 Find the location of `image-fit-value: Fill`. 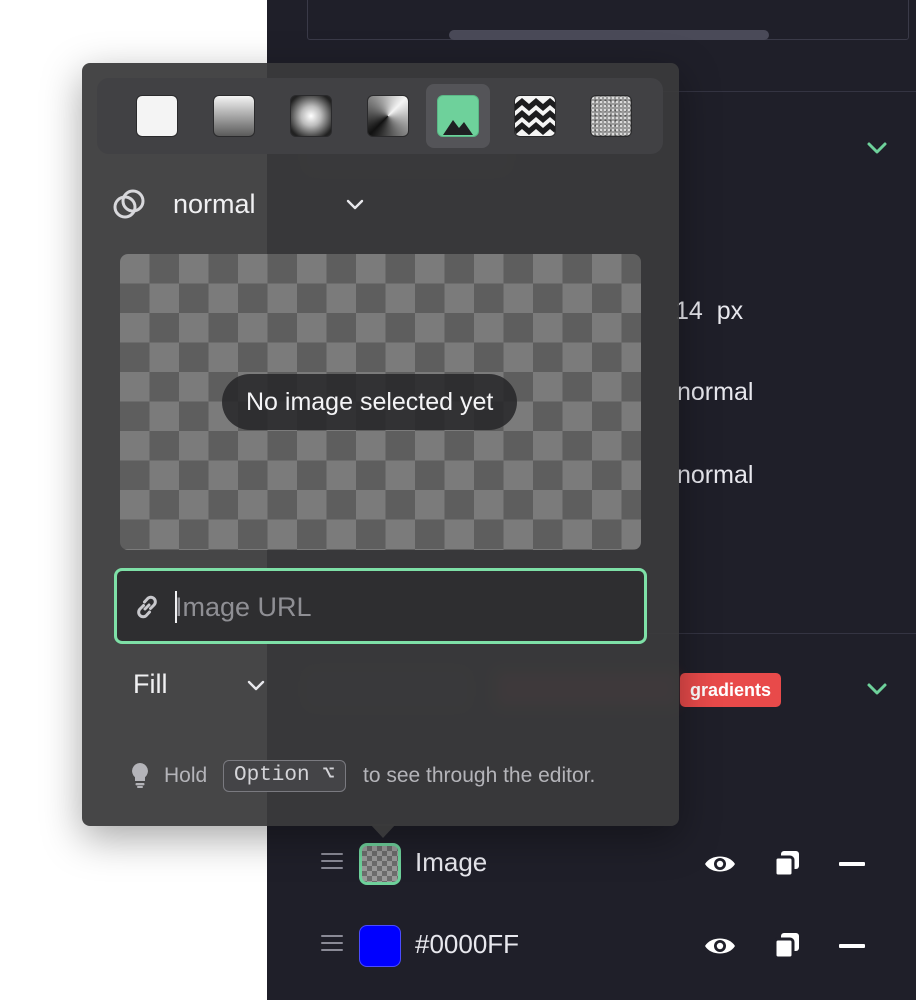

image-fit-value: Fill is located at coordinates (150, 684).